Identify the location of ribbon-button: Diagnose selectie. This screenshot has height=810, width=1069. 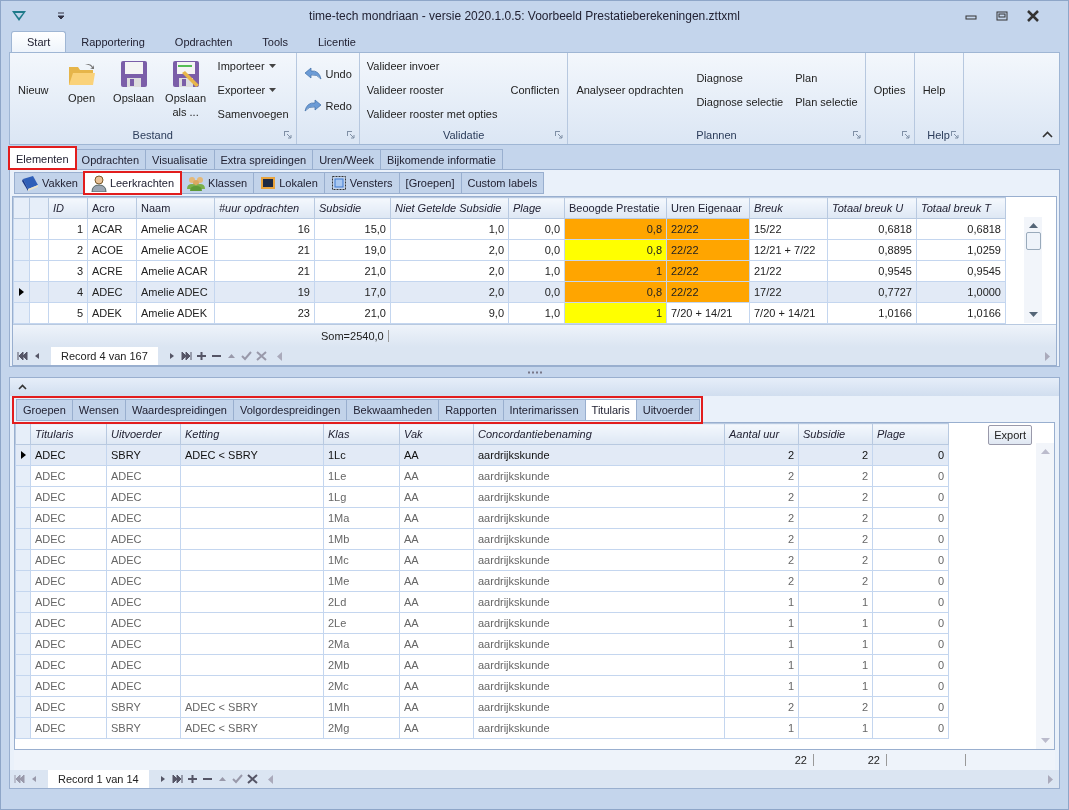
(740, 101).